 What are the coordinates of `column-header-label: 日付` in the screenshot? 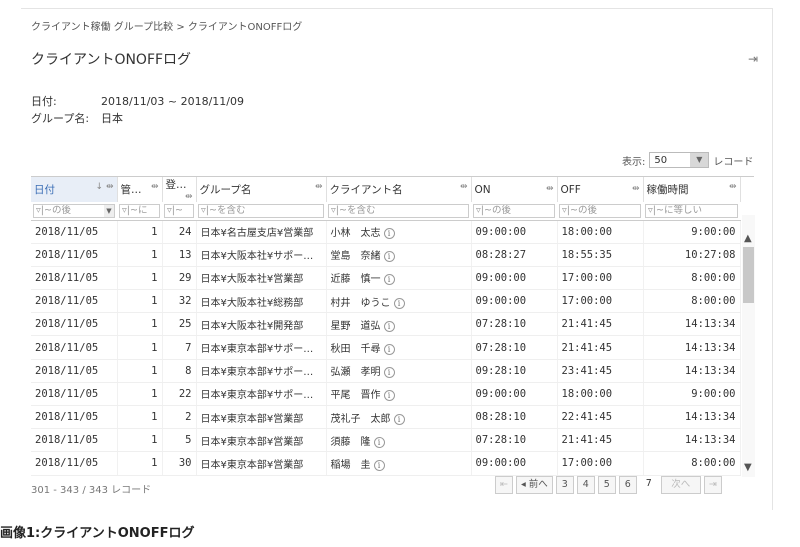 It's located at (44, 190).